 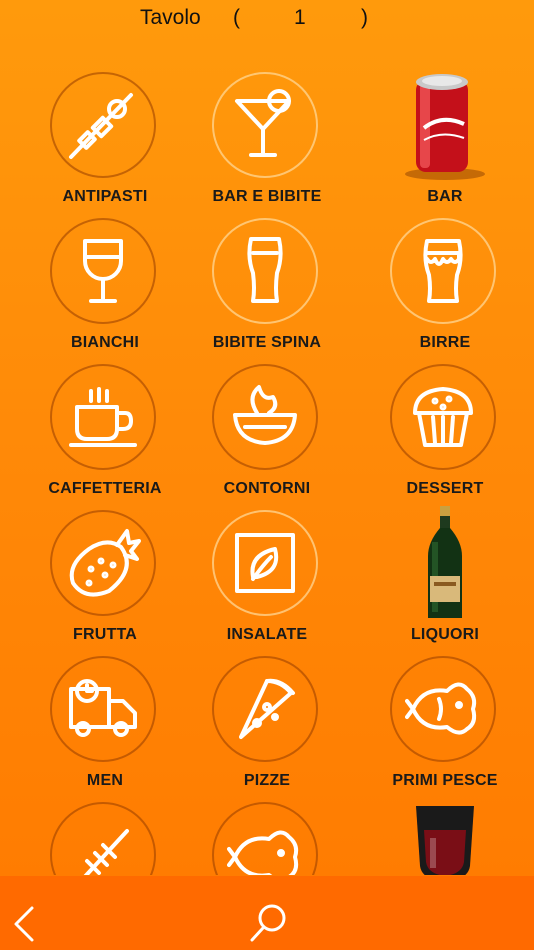 I want to click on wine-glass-photo-icon, so click(x=445, y=840).